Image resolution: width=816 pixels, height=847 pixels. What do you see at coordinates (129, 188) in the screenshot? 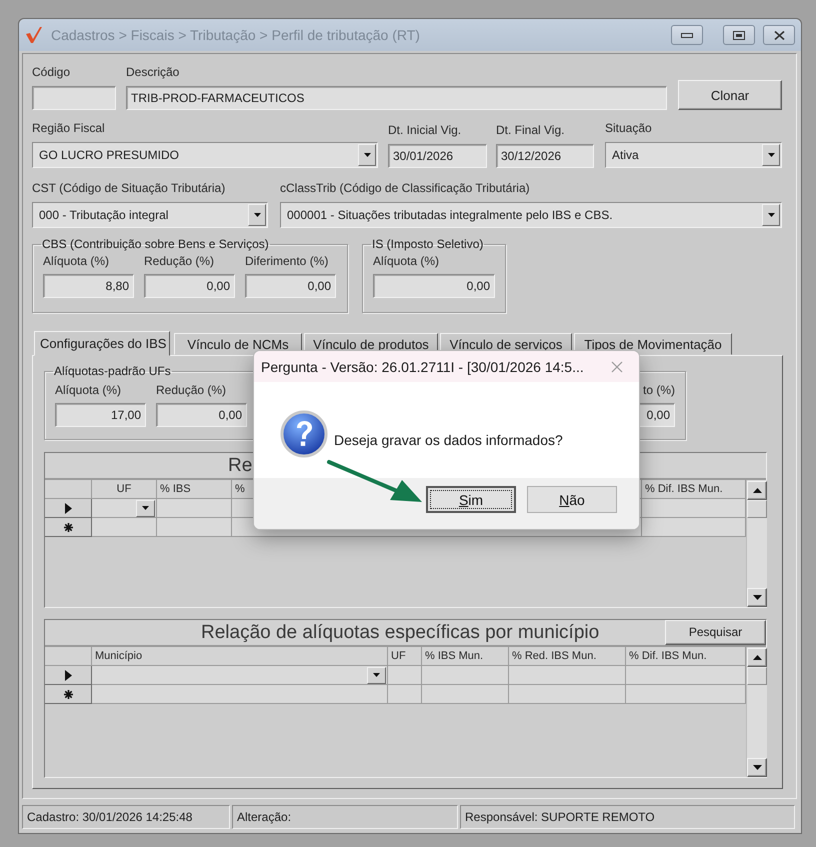
I see `field-label: CST (Código de Situação Tributária)` at bounding box center [129, 188].